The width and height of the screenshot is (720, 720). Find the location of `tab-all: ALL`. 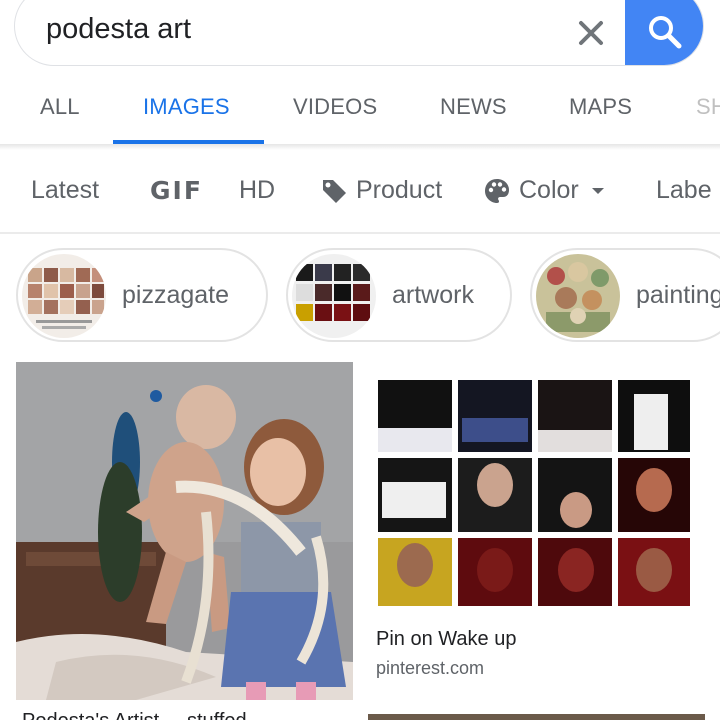

tab-all: ALL is located at coordinates (60, 107).